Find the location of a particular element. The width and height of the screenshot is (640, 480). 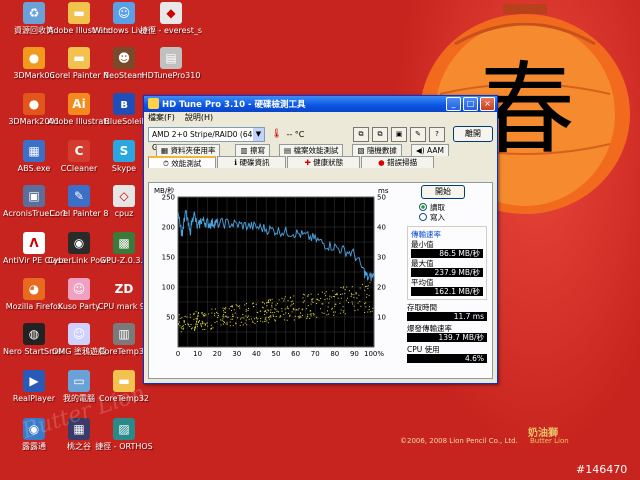

device-select: AMD 2+0 Stripe/RAID0 (640 GB) ▼ is located at coordinates (206, 139).